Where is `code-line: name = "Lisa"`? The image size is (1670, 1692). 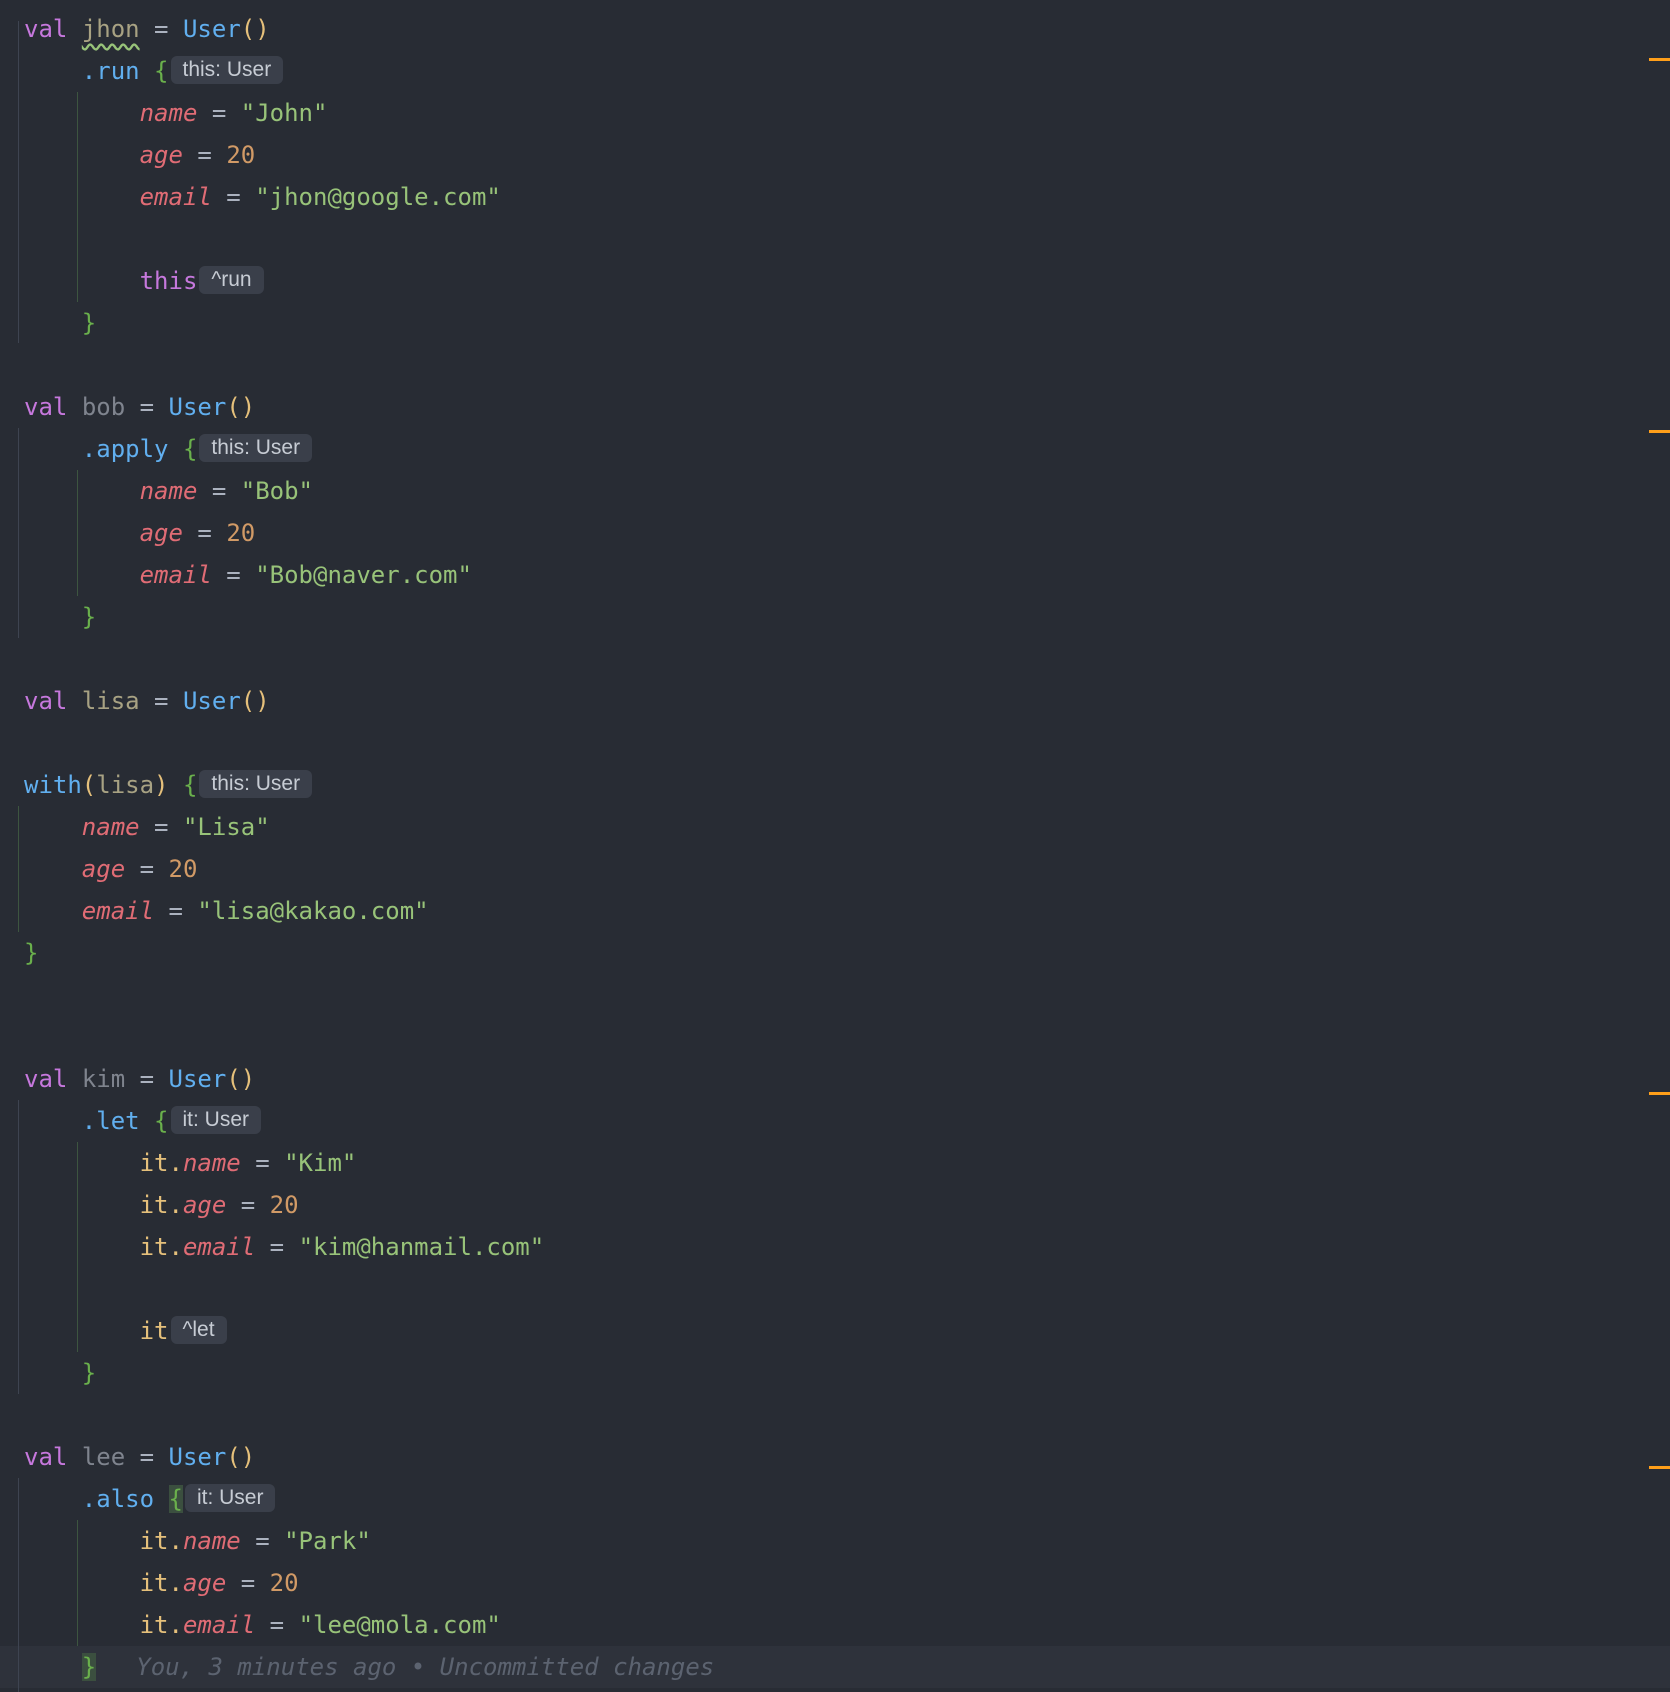
code-line: name = "Lisa" is located at coordinates (147, 827).